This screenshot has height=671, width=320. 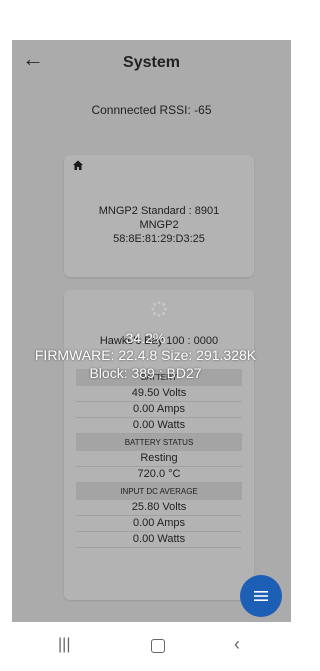 I want to click on update-progress: 34.2%, so click(x=145, y=338).